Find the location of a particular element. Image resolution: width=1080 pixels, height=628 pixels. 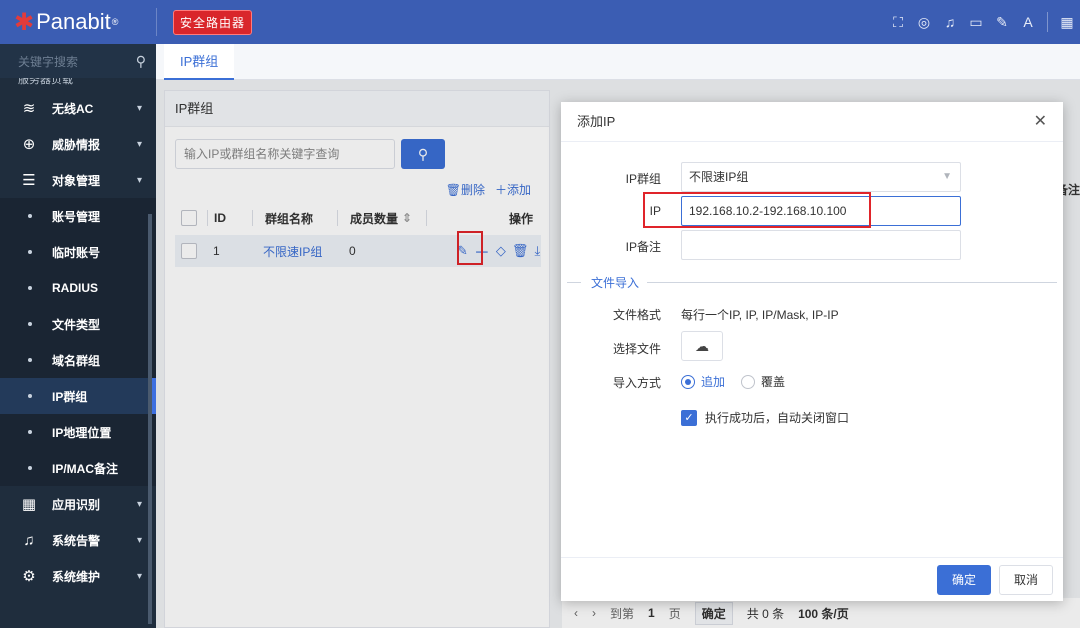

sidebar-subitem-label: 文件类型 is located at coordinates (76, 324).